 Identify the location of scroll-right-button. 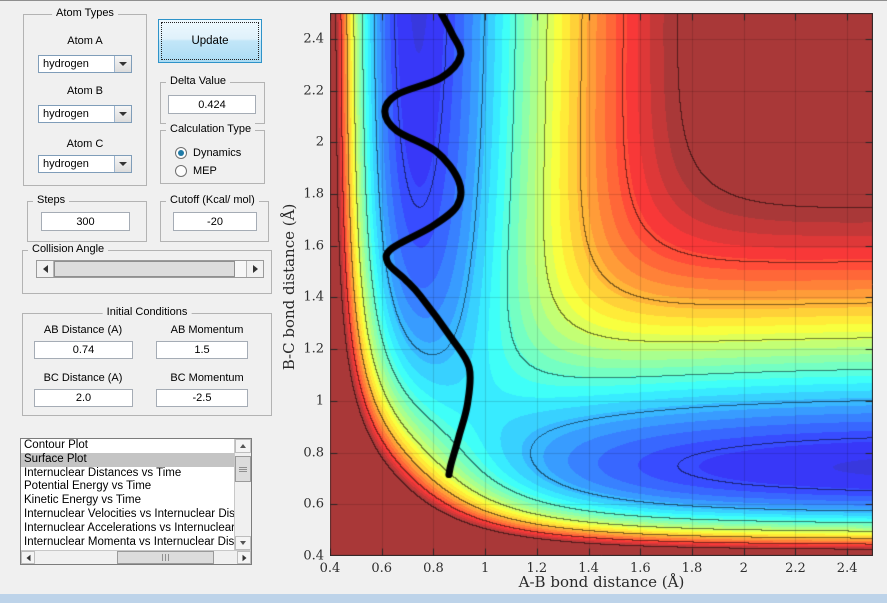
(244, 557).